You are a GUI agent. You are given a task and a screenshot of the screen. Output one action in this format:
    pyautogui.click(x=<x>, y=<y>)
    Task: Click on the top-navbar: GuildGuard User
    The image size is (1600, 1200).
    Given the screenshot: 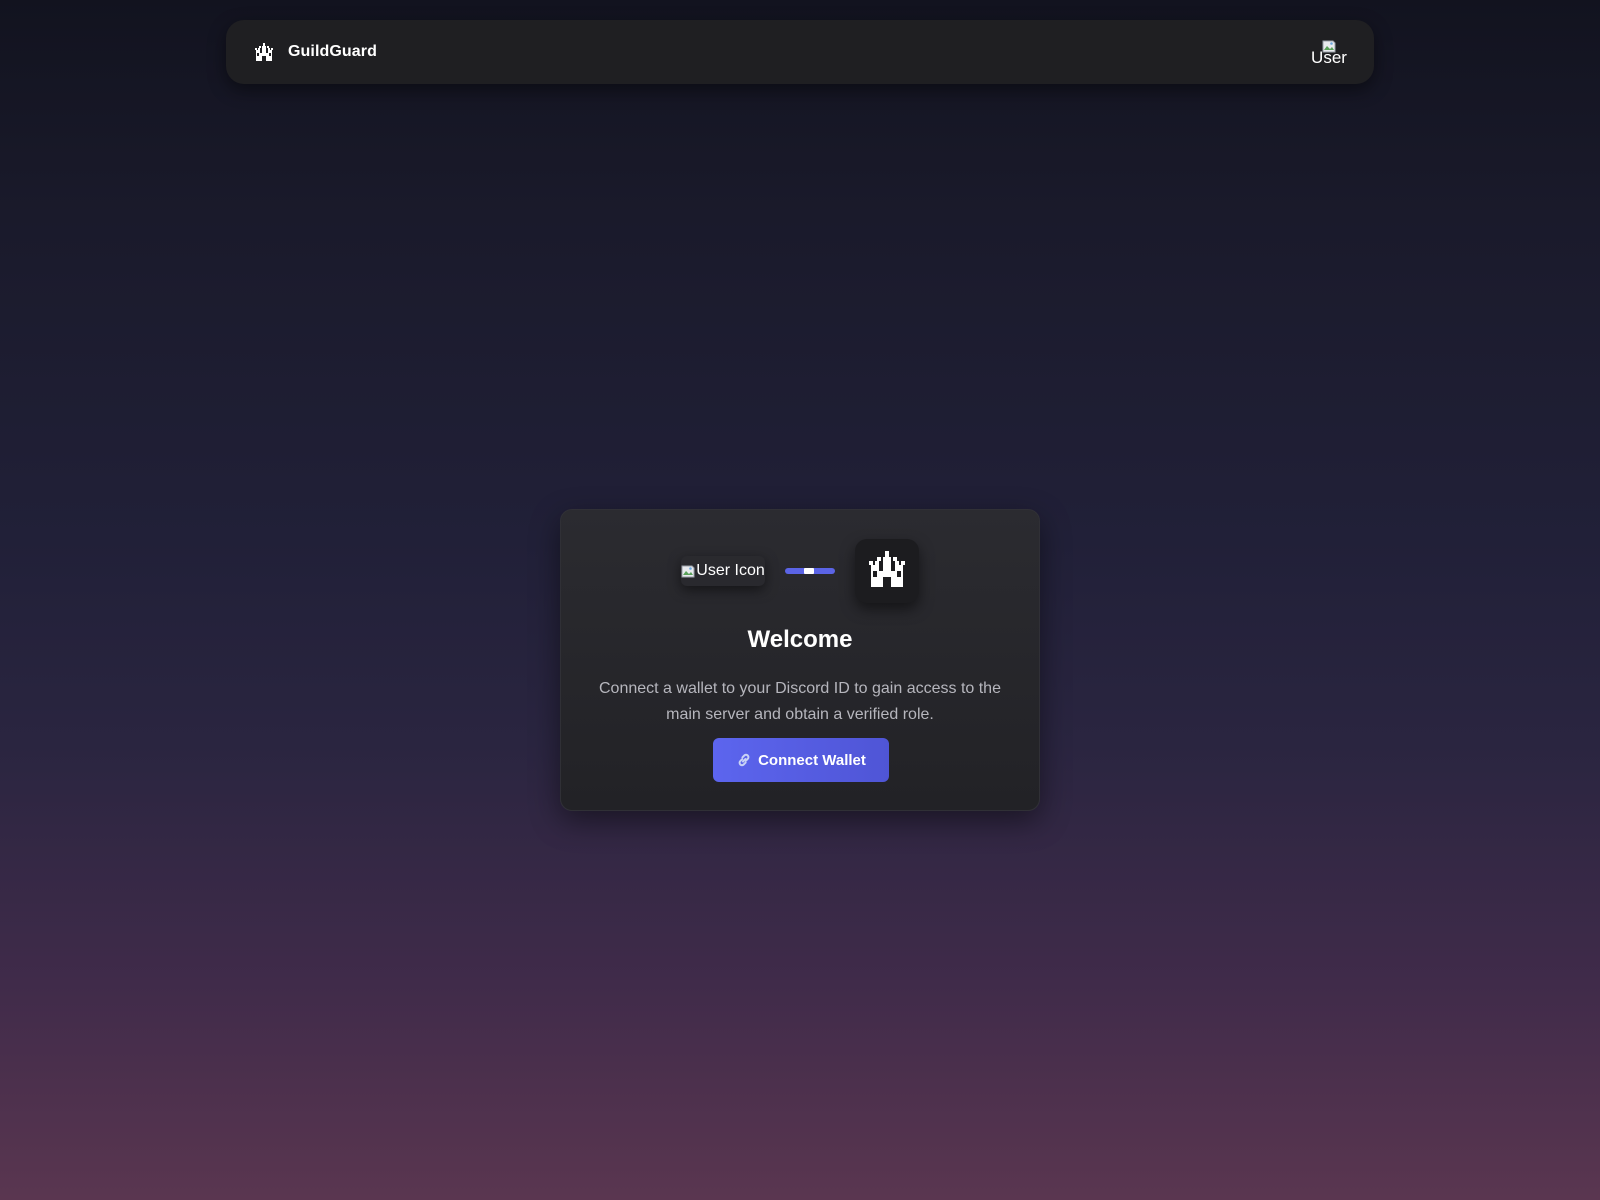 What is the action you would take?
    pyautogui.click(x=800, y=52)
    